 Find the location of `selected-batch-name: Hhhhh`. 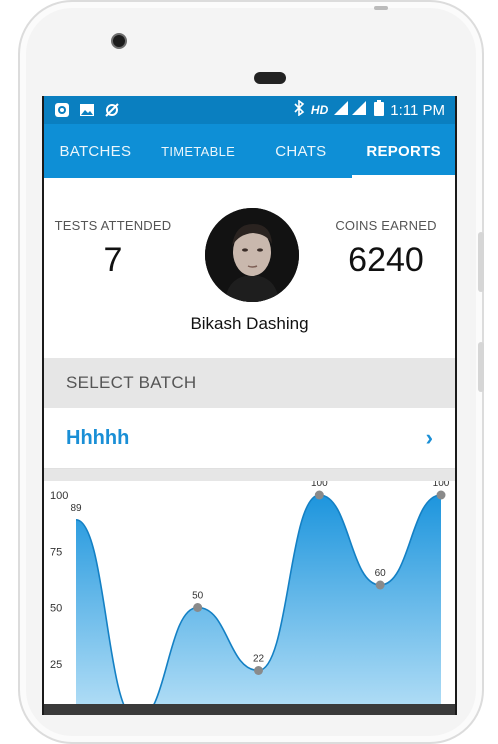

selected-batch-name: Hhhhh is located at coordinates (98, 437).